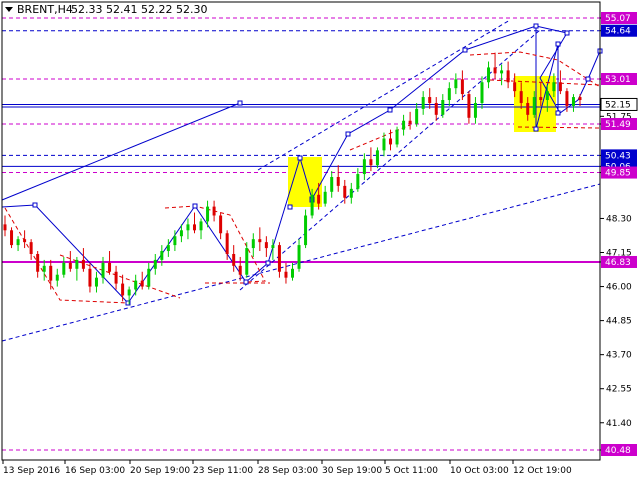 This screenshot has height=480, width=640. What do you see at coordinates (31, 471) in the screenshot?
I see `x-tick-label-0: 13 Sep 2016` at bounding box center [31, 471].